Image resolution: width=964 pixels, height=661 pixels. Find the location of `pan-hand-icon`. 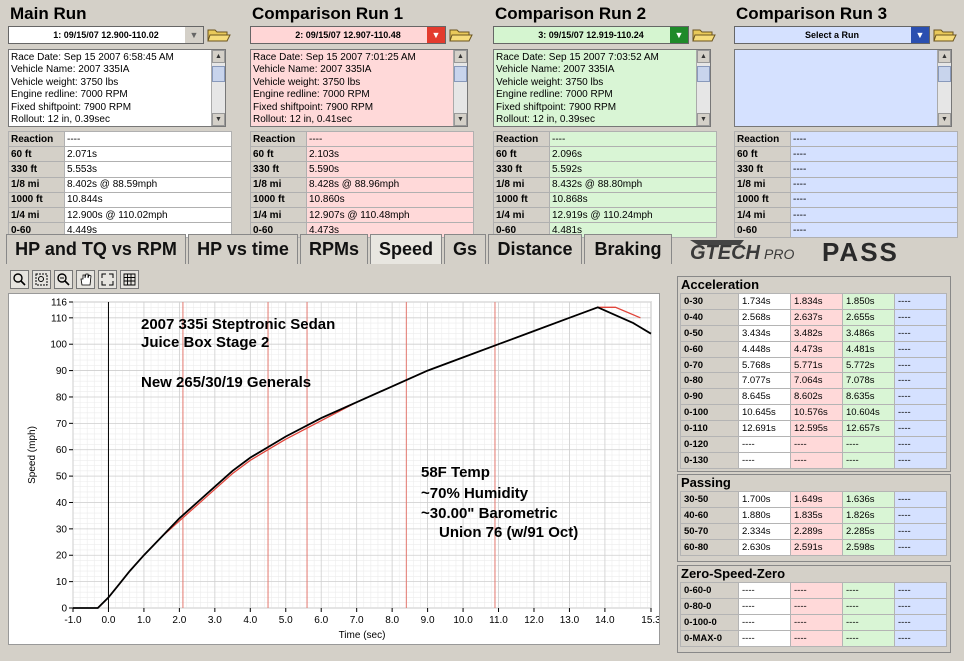

pan-hand-icon is located at coordinates (85, 279).